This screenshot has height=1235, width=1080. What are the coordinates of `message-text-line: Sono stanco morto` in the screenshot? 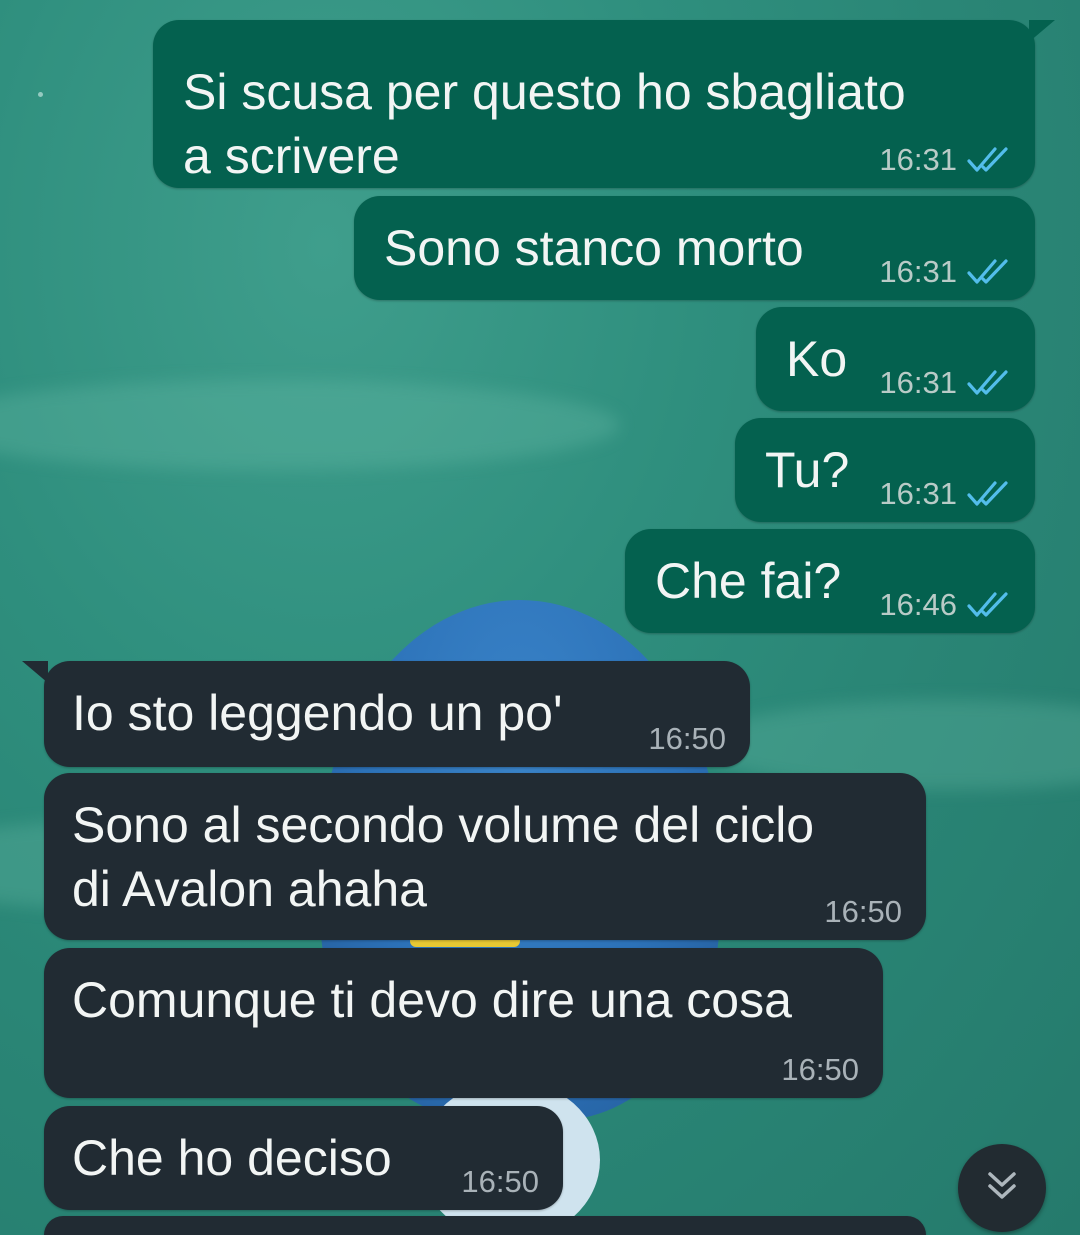 It's located at (594, 248).